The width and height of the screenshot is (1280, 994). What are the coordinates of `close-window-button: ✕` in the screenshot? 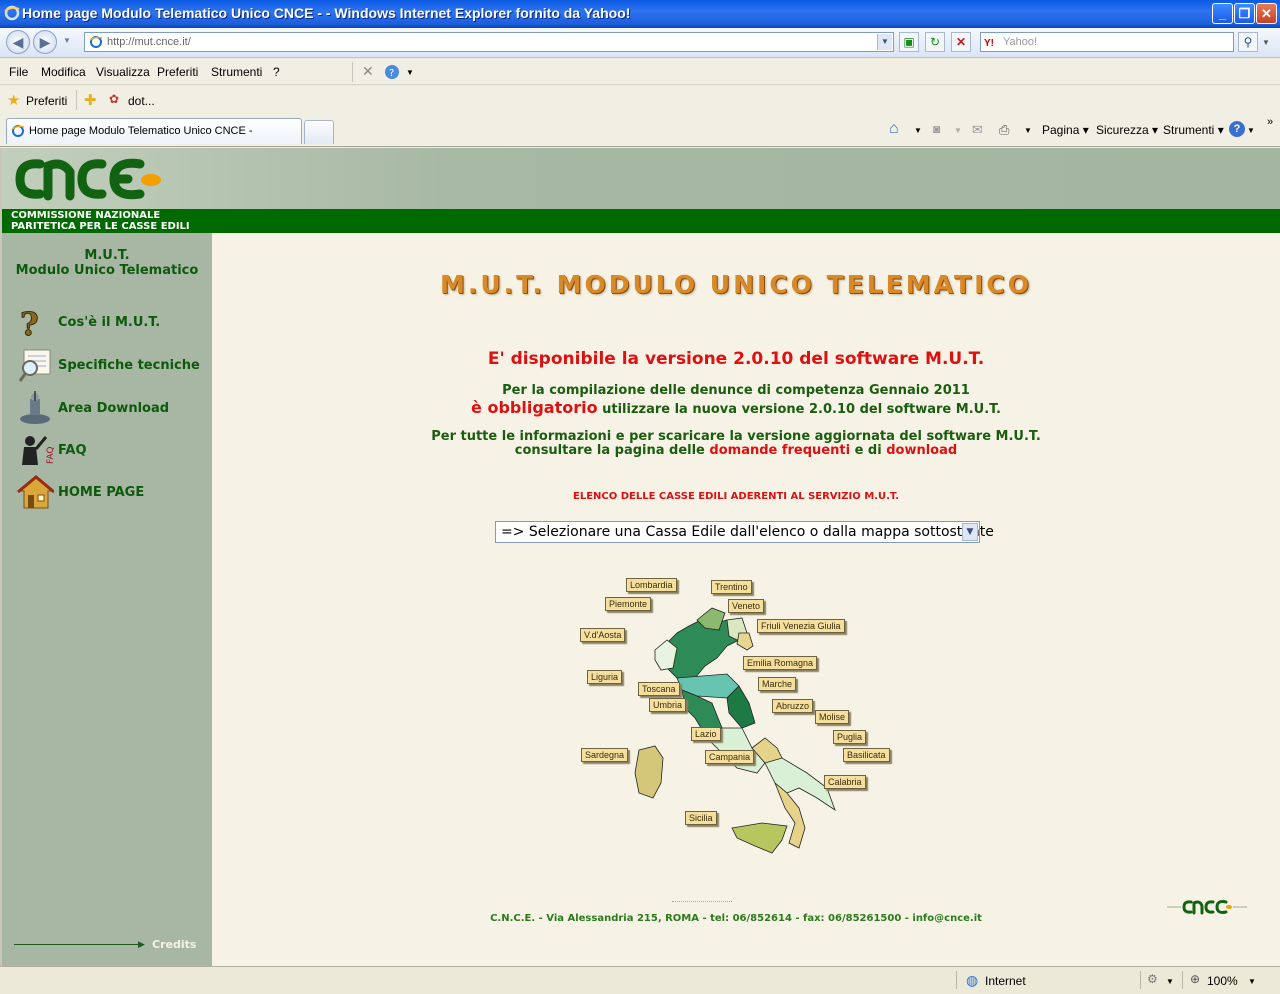 It's located at (1266, 13).